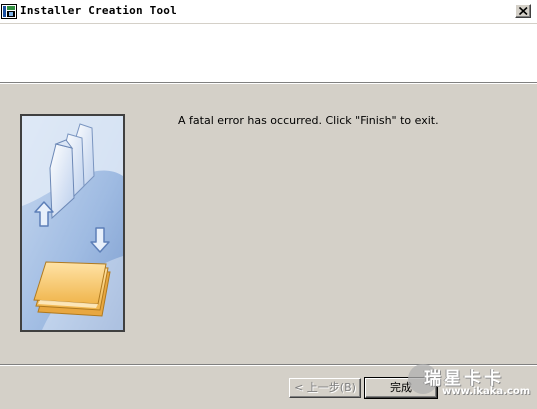 The image size is (537, 409). Describe the element at coordinates (72, 223) in the screenshot. I see `folders-transfer-illustration` at that location.